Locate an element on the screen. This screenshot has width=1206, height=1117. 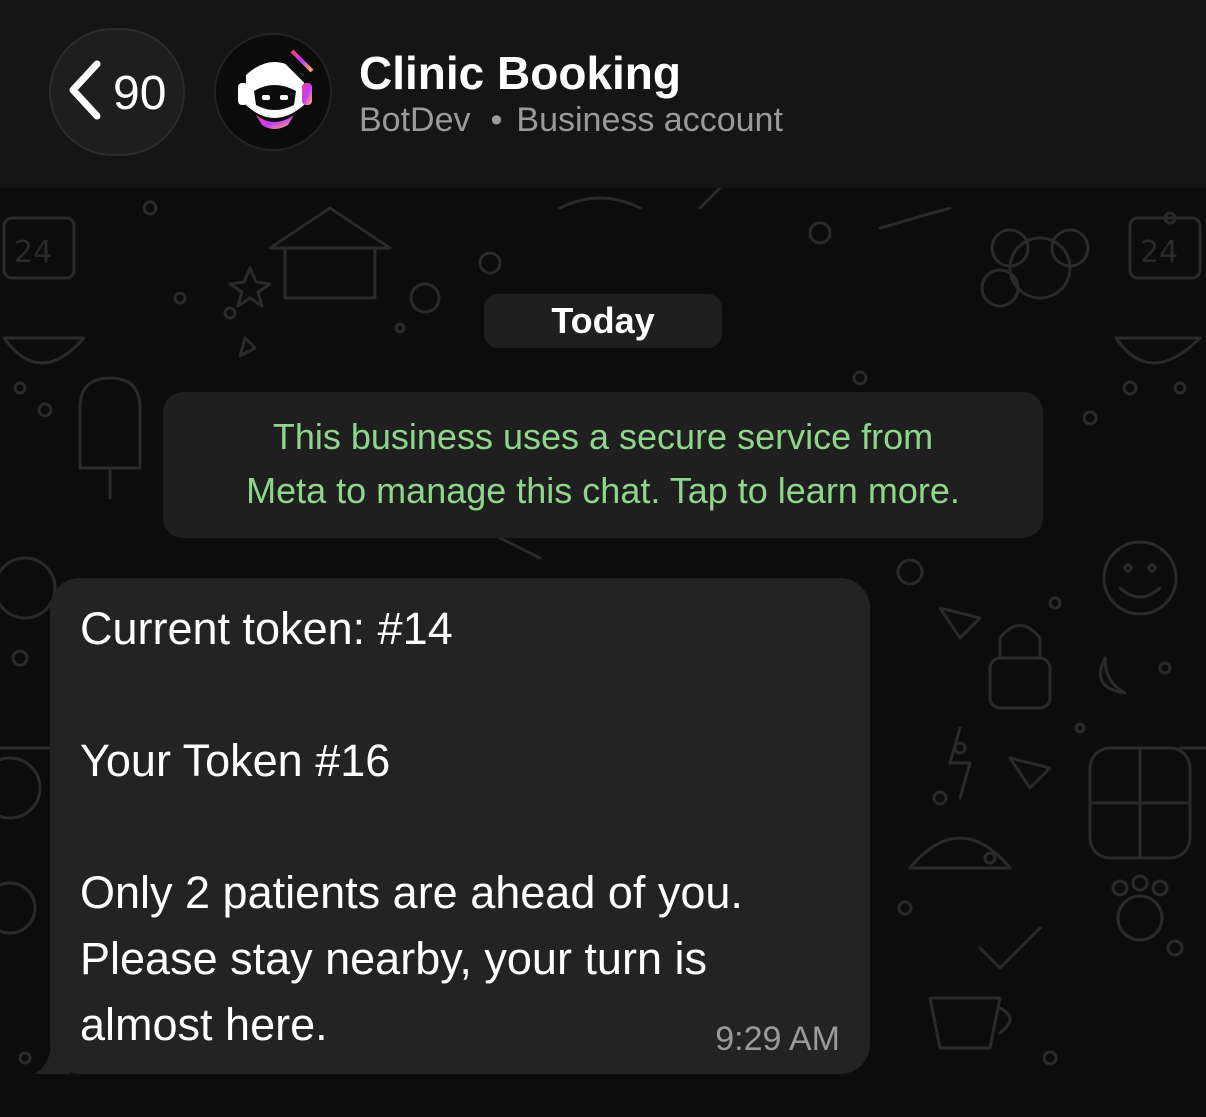
back-button: 90 is located at coordinates (117, 92).